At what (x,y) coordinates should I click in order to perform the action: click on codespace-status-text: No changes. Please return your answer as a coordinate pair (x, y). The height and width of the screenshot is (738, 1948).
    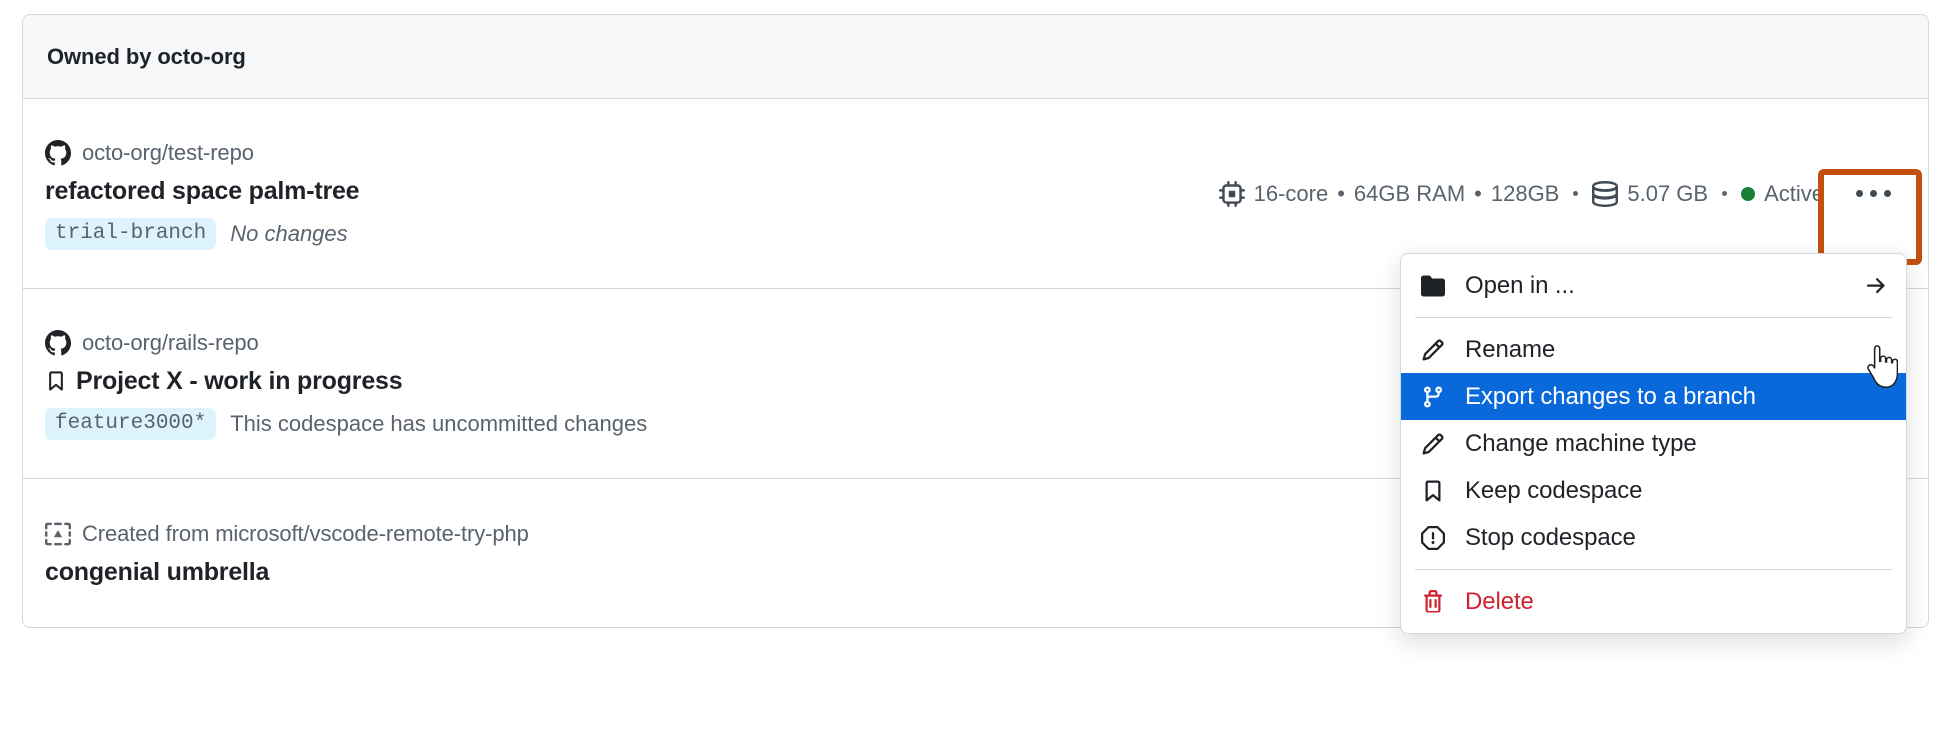
    Looking at the image, I should click on (289, 233).